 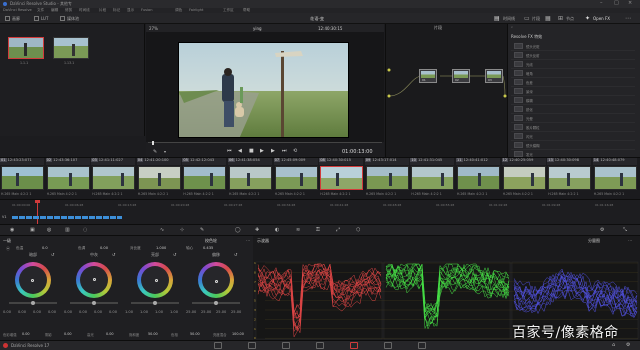 I want to click on loop-icon: ⟲, so click(x=295, y=151).